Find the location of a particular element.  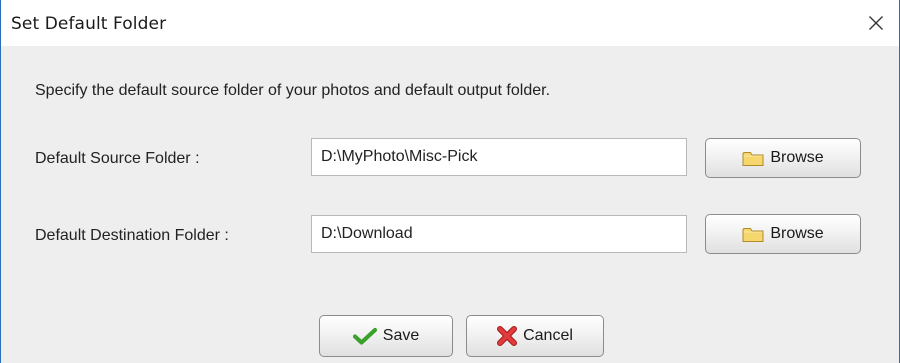

browse-source-button: Browse is located at coordinates (783, 158).